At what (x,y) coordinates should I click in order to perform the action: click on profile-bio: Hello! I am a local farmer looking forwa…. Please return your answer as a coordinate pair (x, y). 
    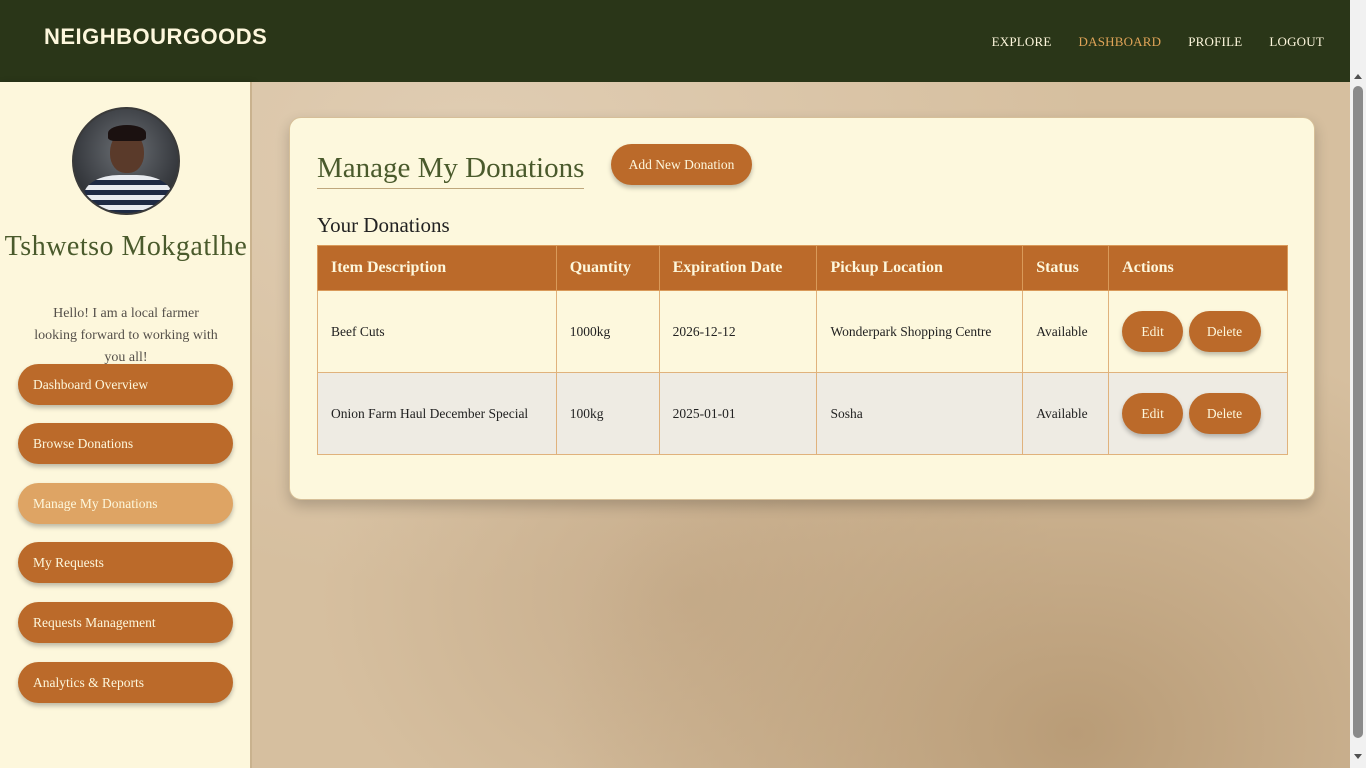
    Looking at the image, I should click on (126, 335).